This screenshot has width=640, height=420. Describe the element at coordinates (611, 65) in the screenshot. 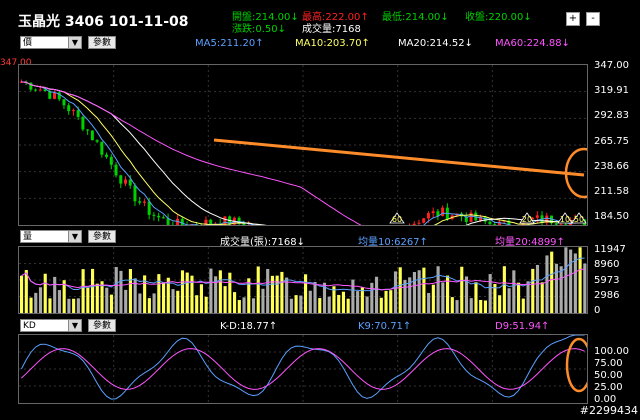

I see `price-axis-0: 347.00` at that location.